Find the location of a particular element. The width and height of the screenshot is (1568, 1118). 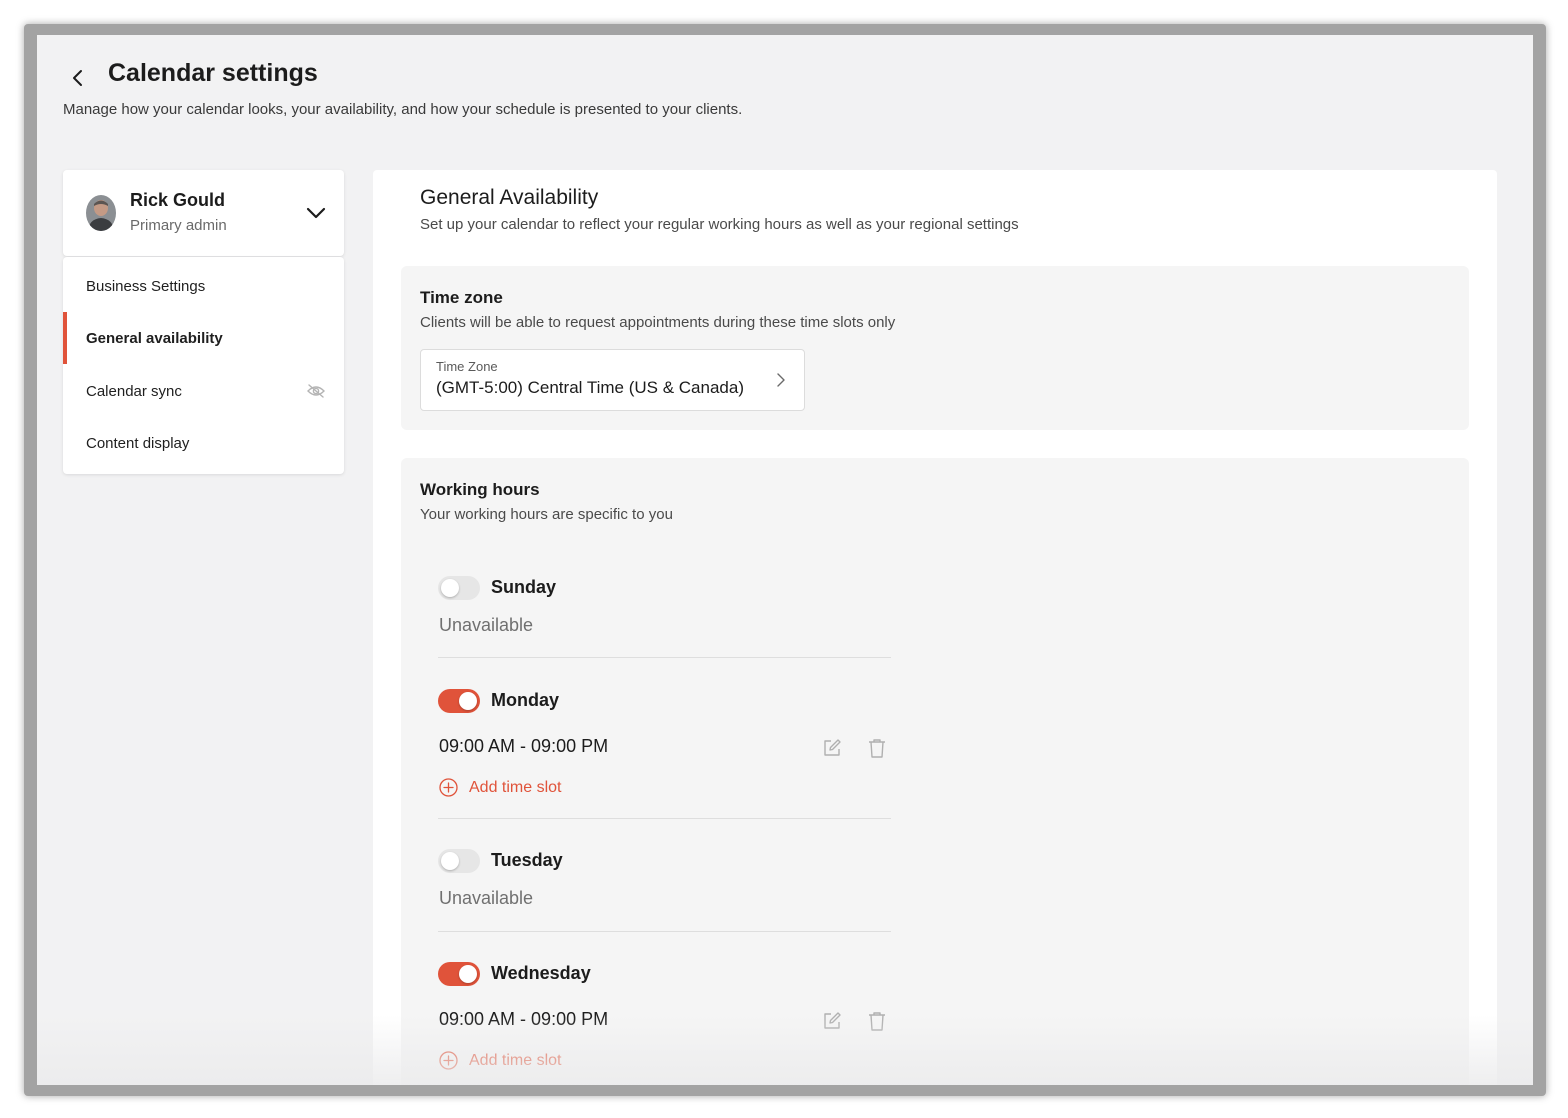

day-name: Sunday is located at coordinates (524, 587).